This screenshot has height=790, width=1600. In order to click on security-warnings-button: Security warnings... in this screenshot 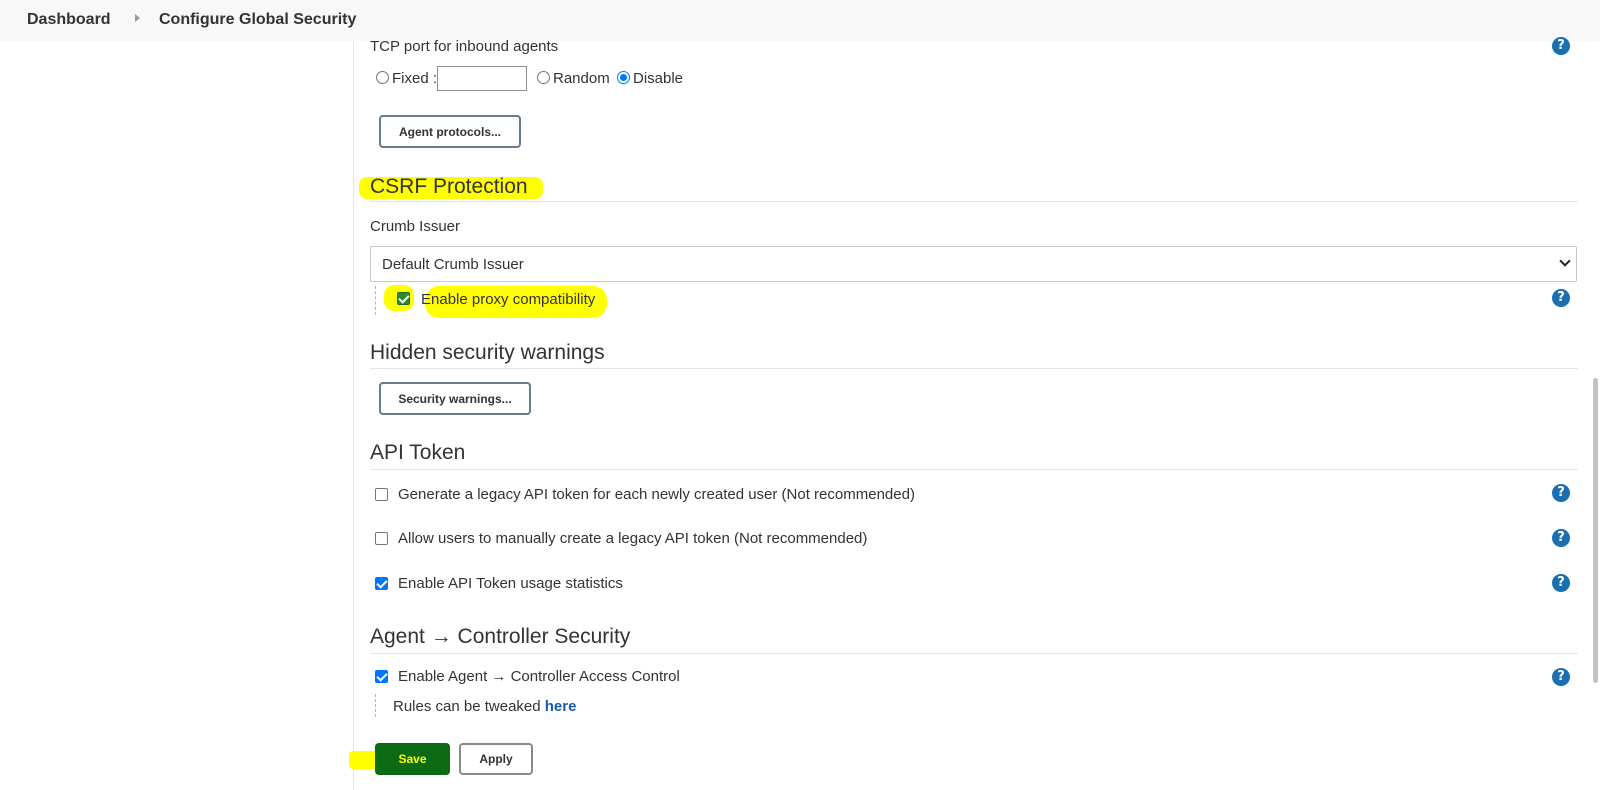, I will do `click(455, 398)`.